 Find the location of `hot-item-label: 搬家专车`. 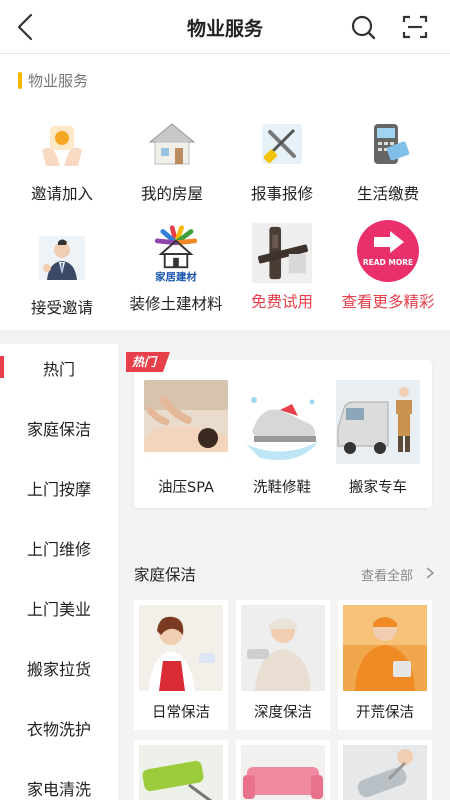

hot-item-label: 搬家专车 is located at coordinates (378, 488).